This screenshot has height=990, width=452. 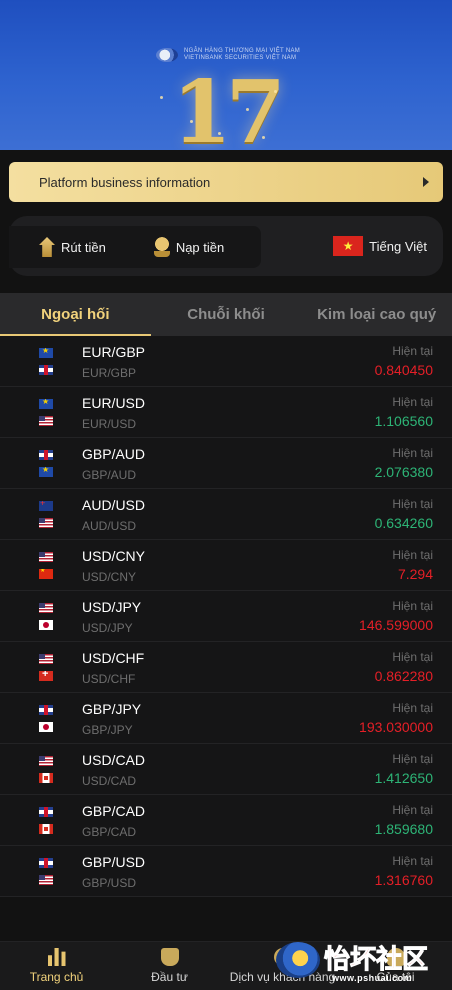 What do you see at coordinates (226, 463) in the screenshot?
I see `pair-row: GBP/AUD GBP/AUD Hiện tại 2.076380` at bounding box center [226, 463].